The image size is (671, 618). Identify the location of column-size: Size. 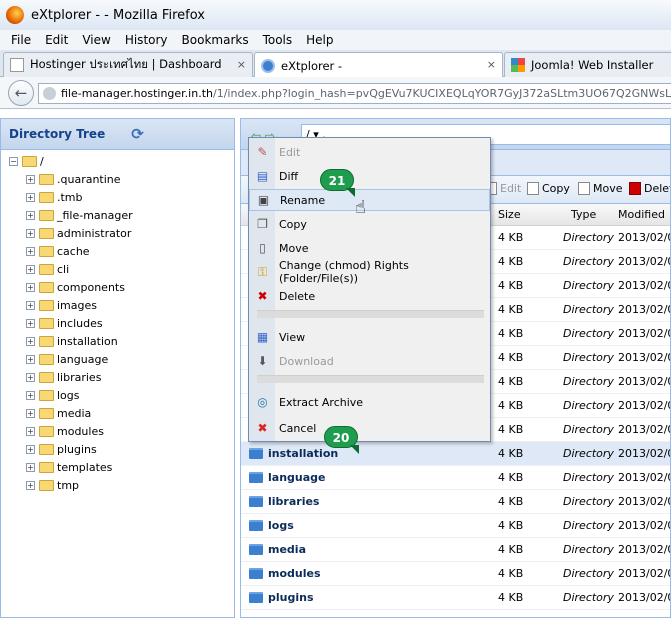
(509, 214).